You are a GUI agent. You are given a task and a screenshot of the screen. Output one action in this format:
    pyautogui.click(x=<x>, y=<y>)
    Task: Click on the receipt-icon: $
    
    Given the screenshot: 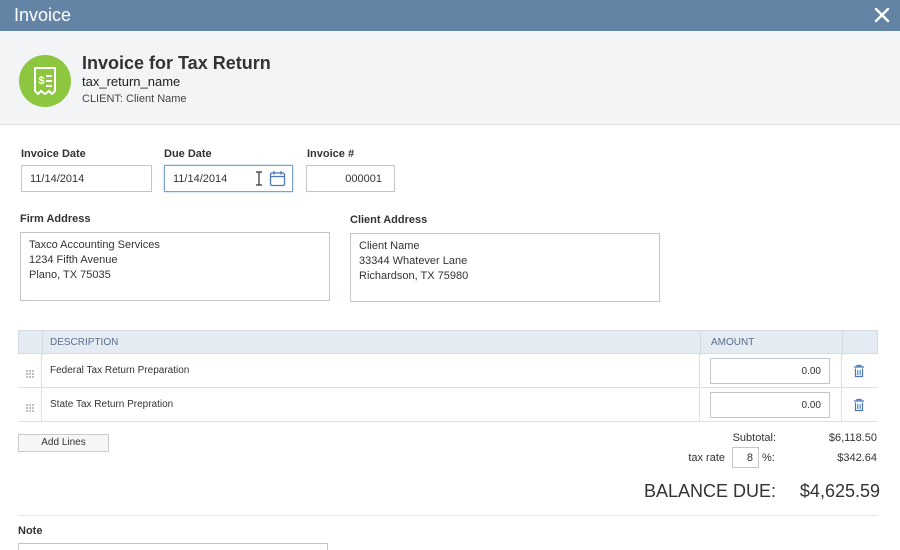 What is the action you would take?
    pyautogui.click(x=45, y=81)
    